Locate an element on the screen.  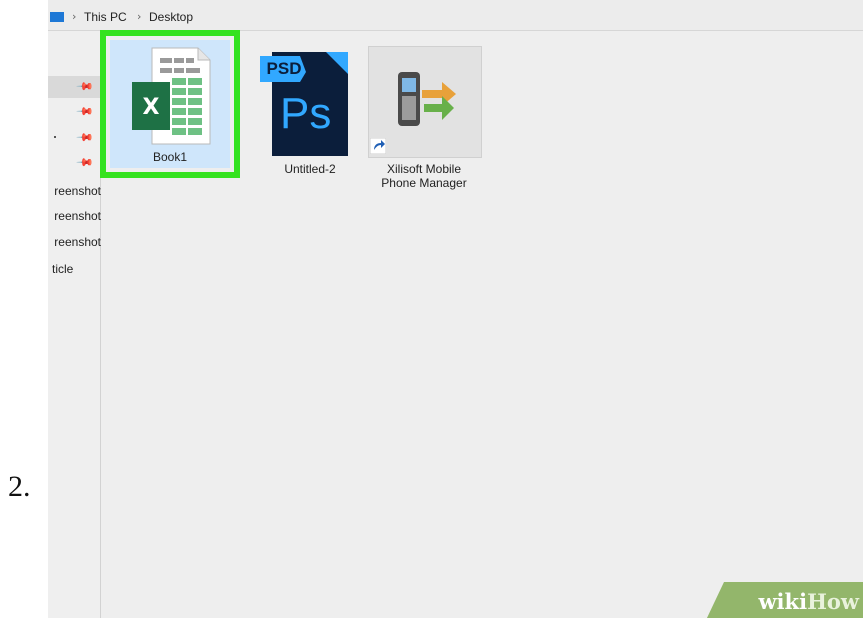
file-xilisoft-shortcut: Xilisoft Mobile Phone Manager is located at coordinates (428, 126).